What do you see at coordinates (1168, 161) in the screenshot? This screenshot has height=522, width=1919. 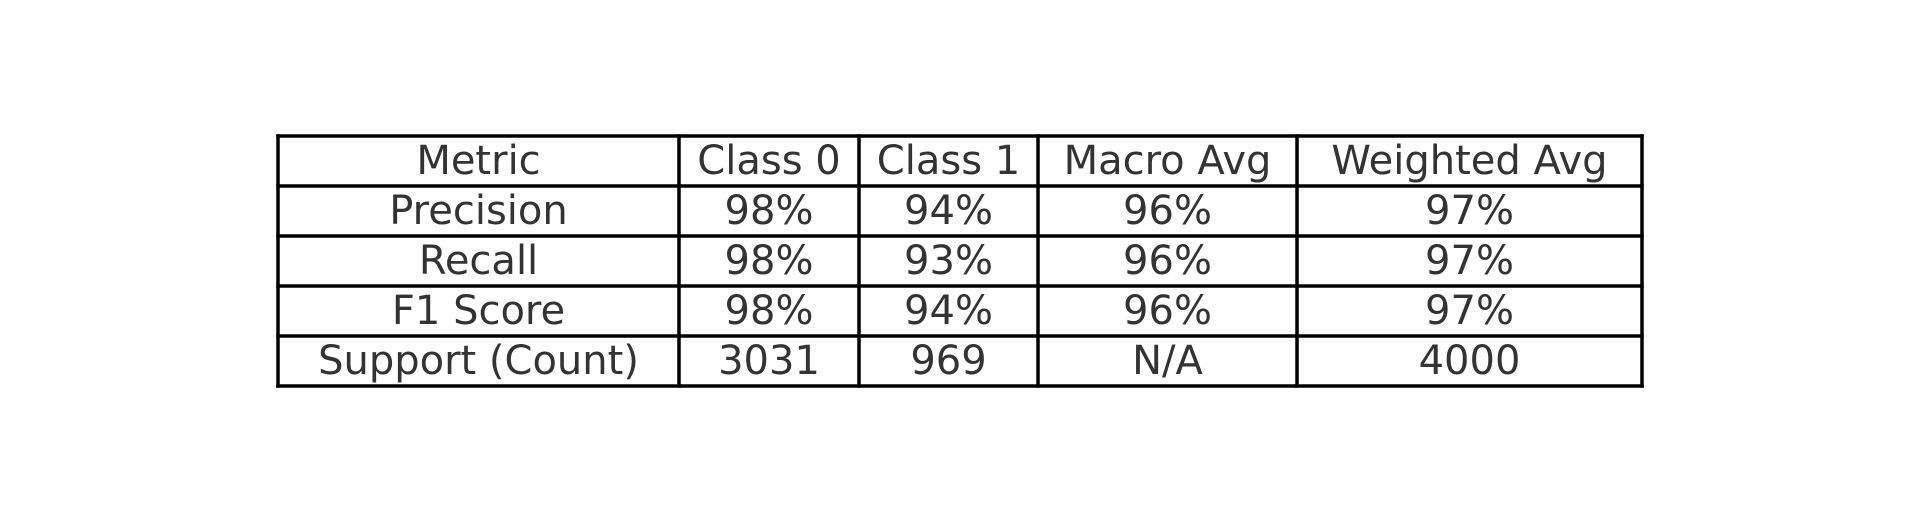 I see `column-header: Macro Avg` at bounding box center [1168, 161].